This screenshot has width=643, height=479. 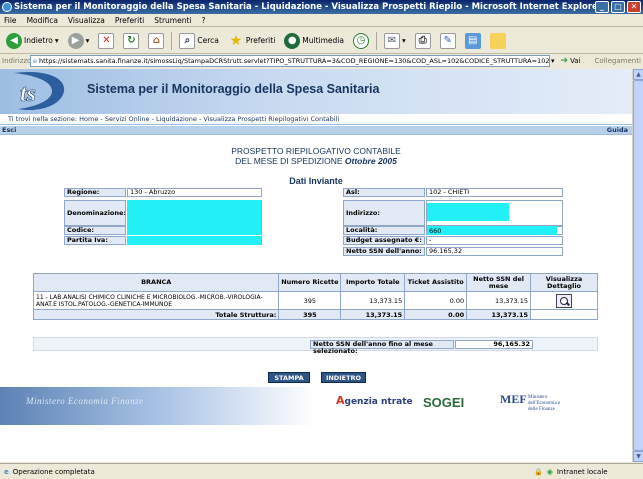 What do you see at coordinates (373, 314) in the screenshot?
I see `total-importo: 13,373.15` at bounding box center [373, 314].